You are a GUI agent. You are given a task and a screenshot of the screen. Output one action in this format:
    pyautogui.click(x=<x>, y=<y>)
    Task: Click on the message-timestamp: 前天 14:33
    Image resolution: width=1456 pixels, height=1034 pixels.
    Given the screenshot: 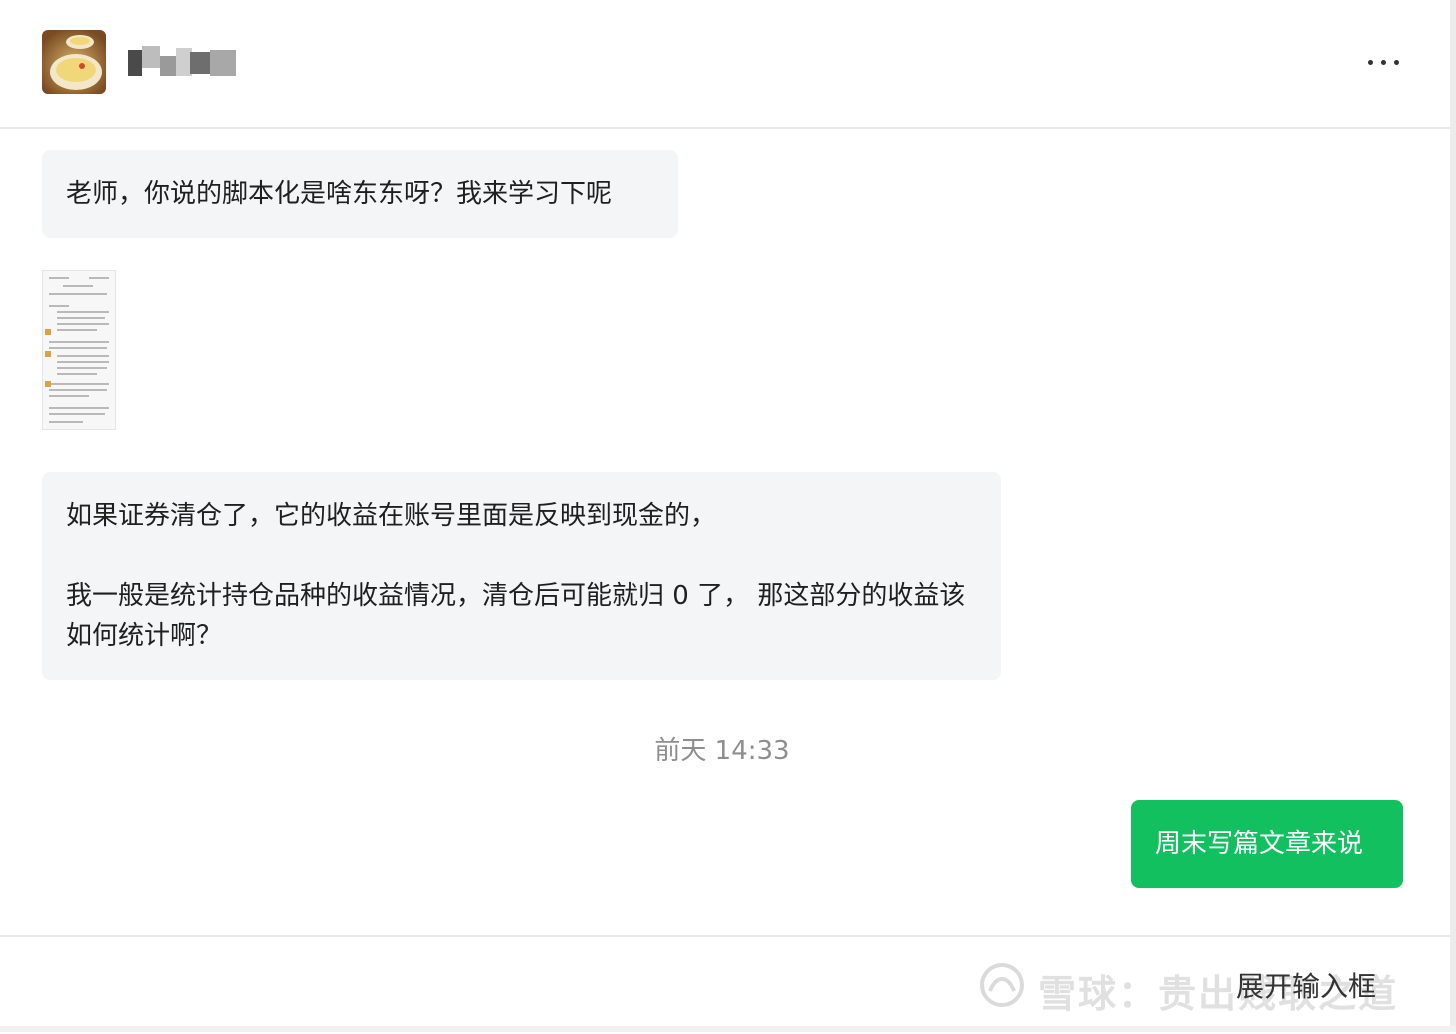 What is the action you would take?
    pyautogui.click(x=722, y=751)
    